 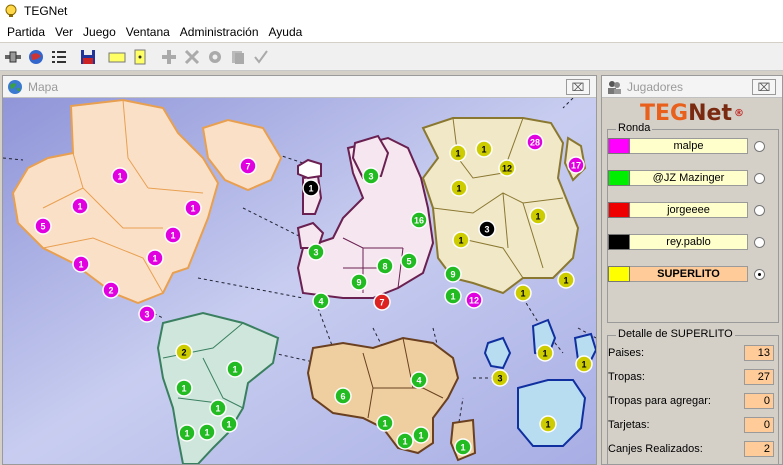 I want to click on asia, so click(x=500, y=206).